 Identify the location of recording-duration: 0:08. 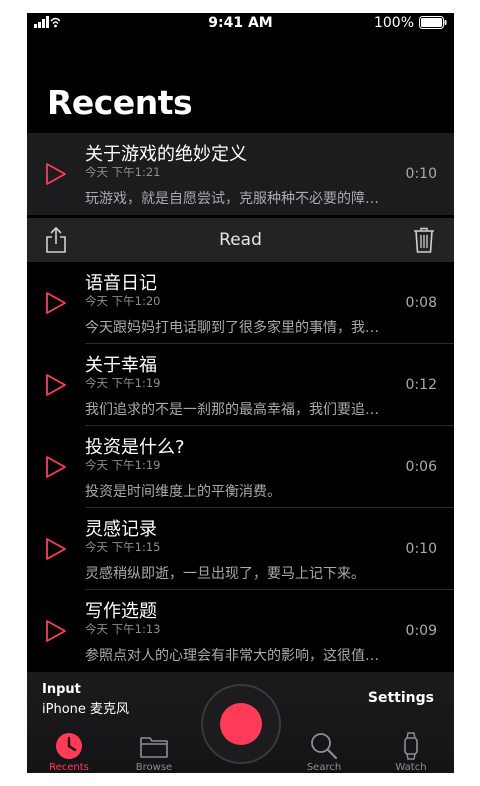
(421, 303).